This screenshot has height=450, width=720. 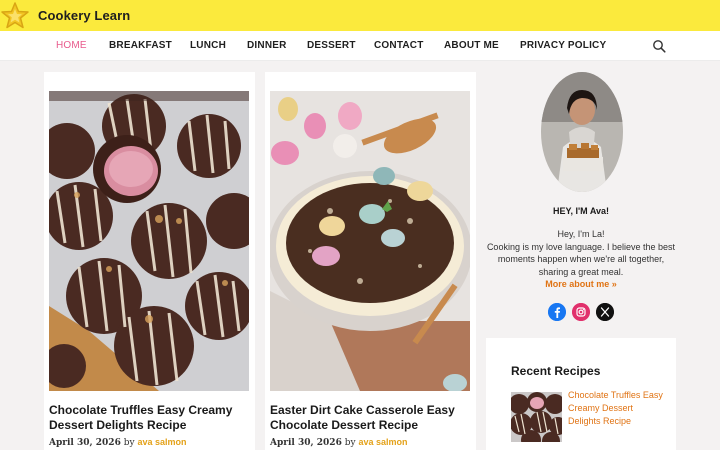 What do you see at coordinates (557, 312) in the screenshot?
I see `facebook-icon` at bounding box center [557, 312].